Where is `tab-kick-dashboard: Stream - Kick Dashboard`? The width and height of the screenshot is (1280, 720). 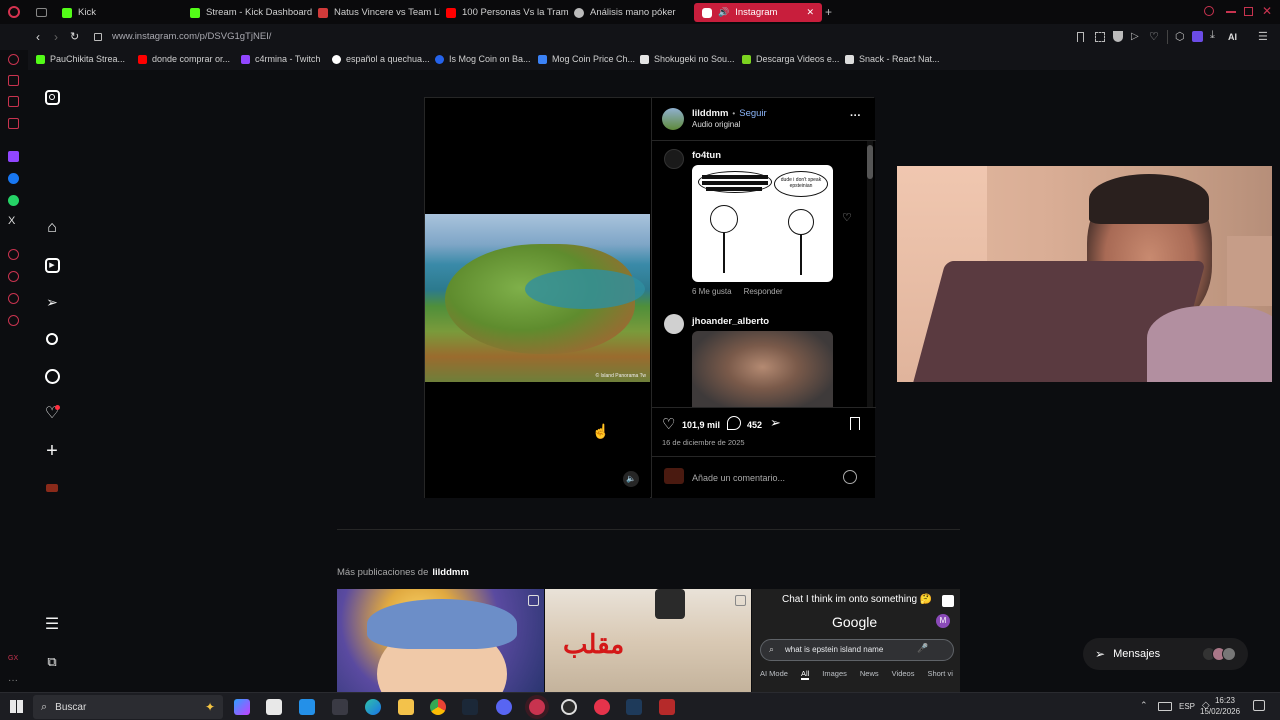 tab-kick-dashboard: Stream - Kick Dashboard is located at coordinates (247, 12).